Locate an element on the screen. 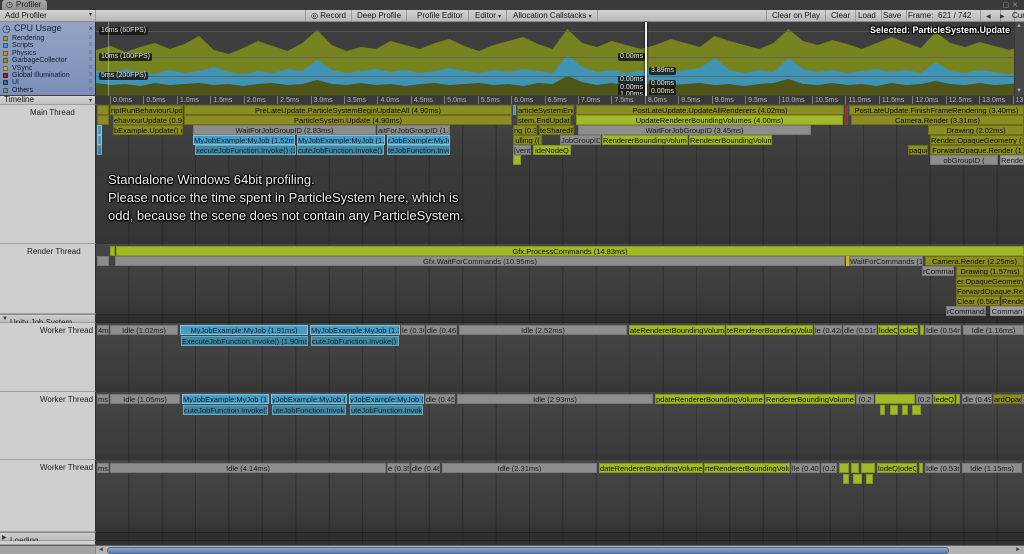 The width and height of the screenshot is (1024, 554). timeline-bar-main-thread: RendererBoundingVolumes (1 is located at coordinates (645, 140).